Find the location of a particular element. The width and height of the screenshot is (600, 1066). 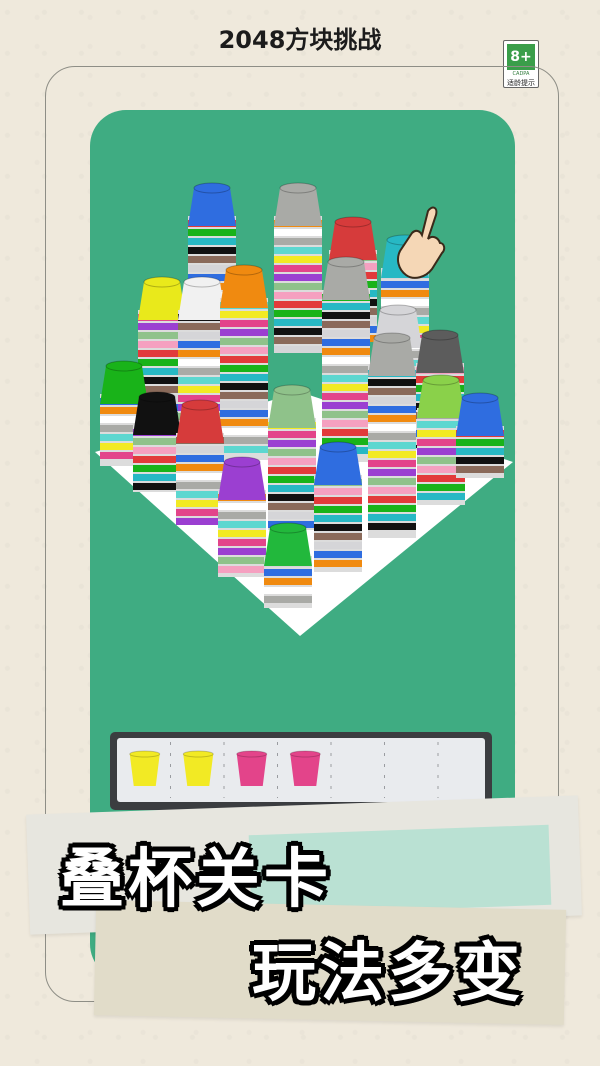

cup-collection-tray is located at coordinates (301, 771).